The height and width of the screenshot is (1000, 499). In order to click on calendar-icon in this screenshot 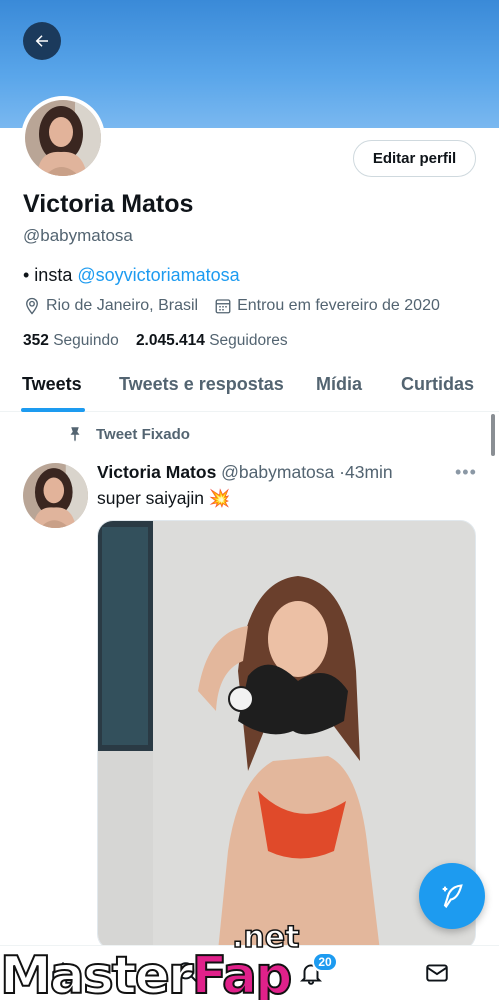, I will do `click(223, 306)`.